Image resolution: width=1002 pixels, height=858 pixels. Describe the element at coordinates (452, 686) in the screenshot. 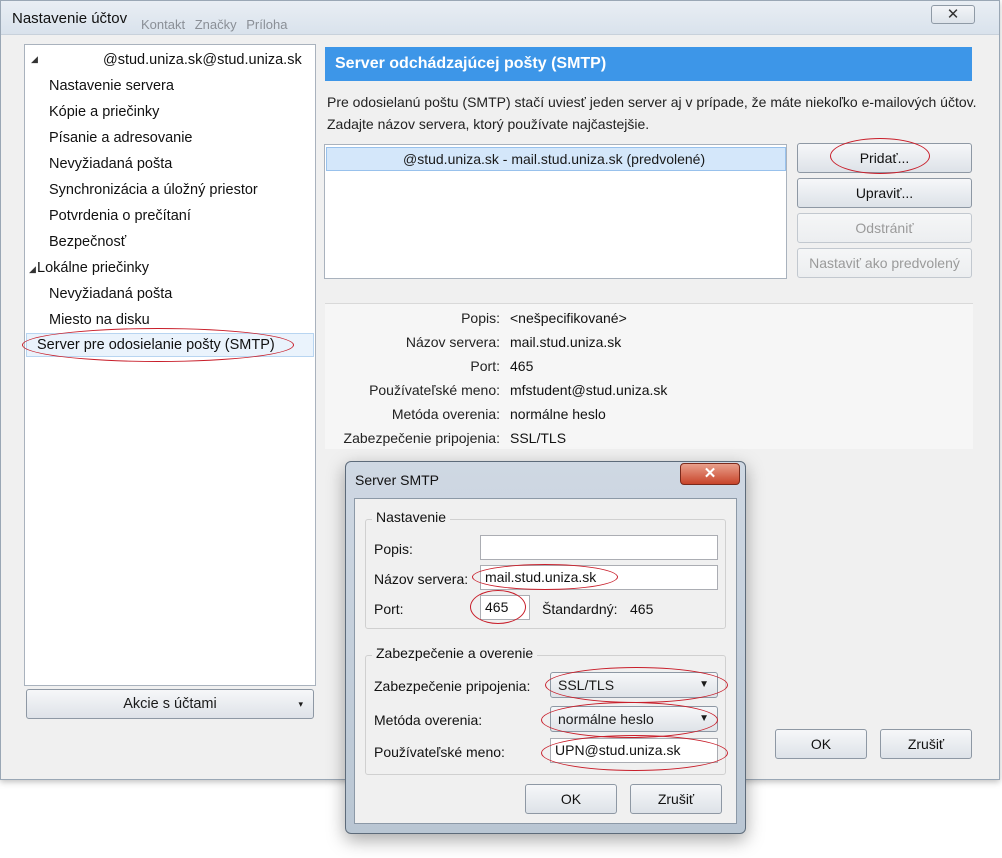

I see `connection-security-label: Zabezpečenie pripojenia:` at that location.